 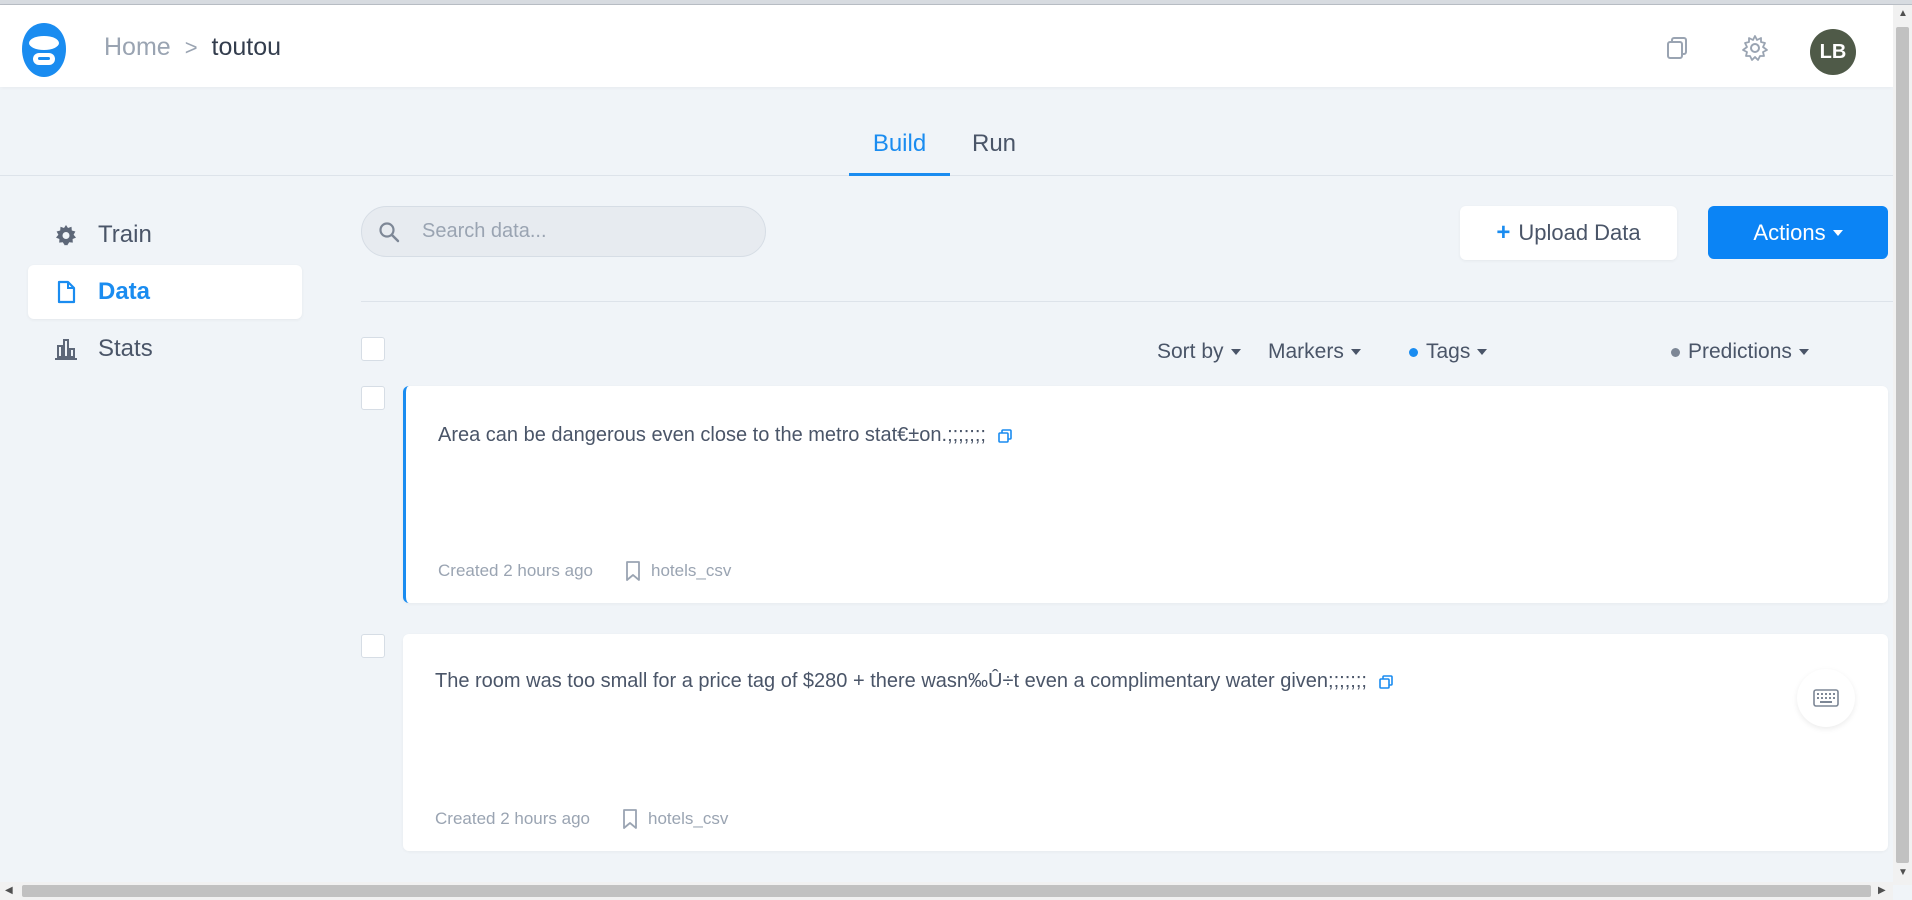 I want to click on scroll-up-arrow-icon: ▲, so click(x=1903, y=13).